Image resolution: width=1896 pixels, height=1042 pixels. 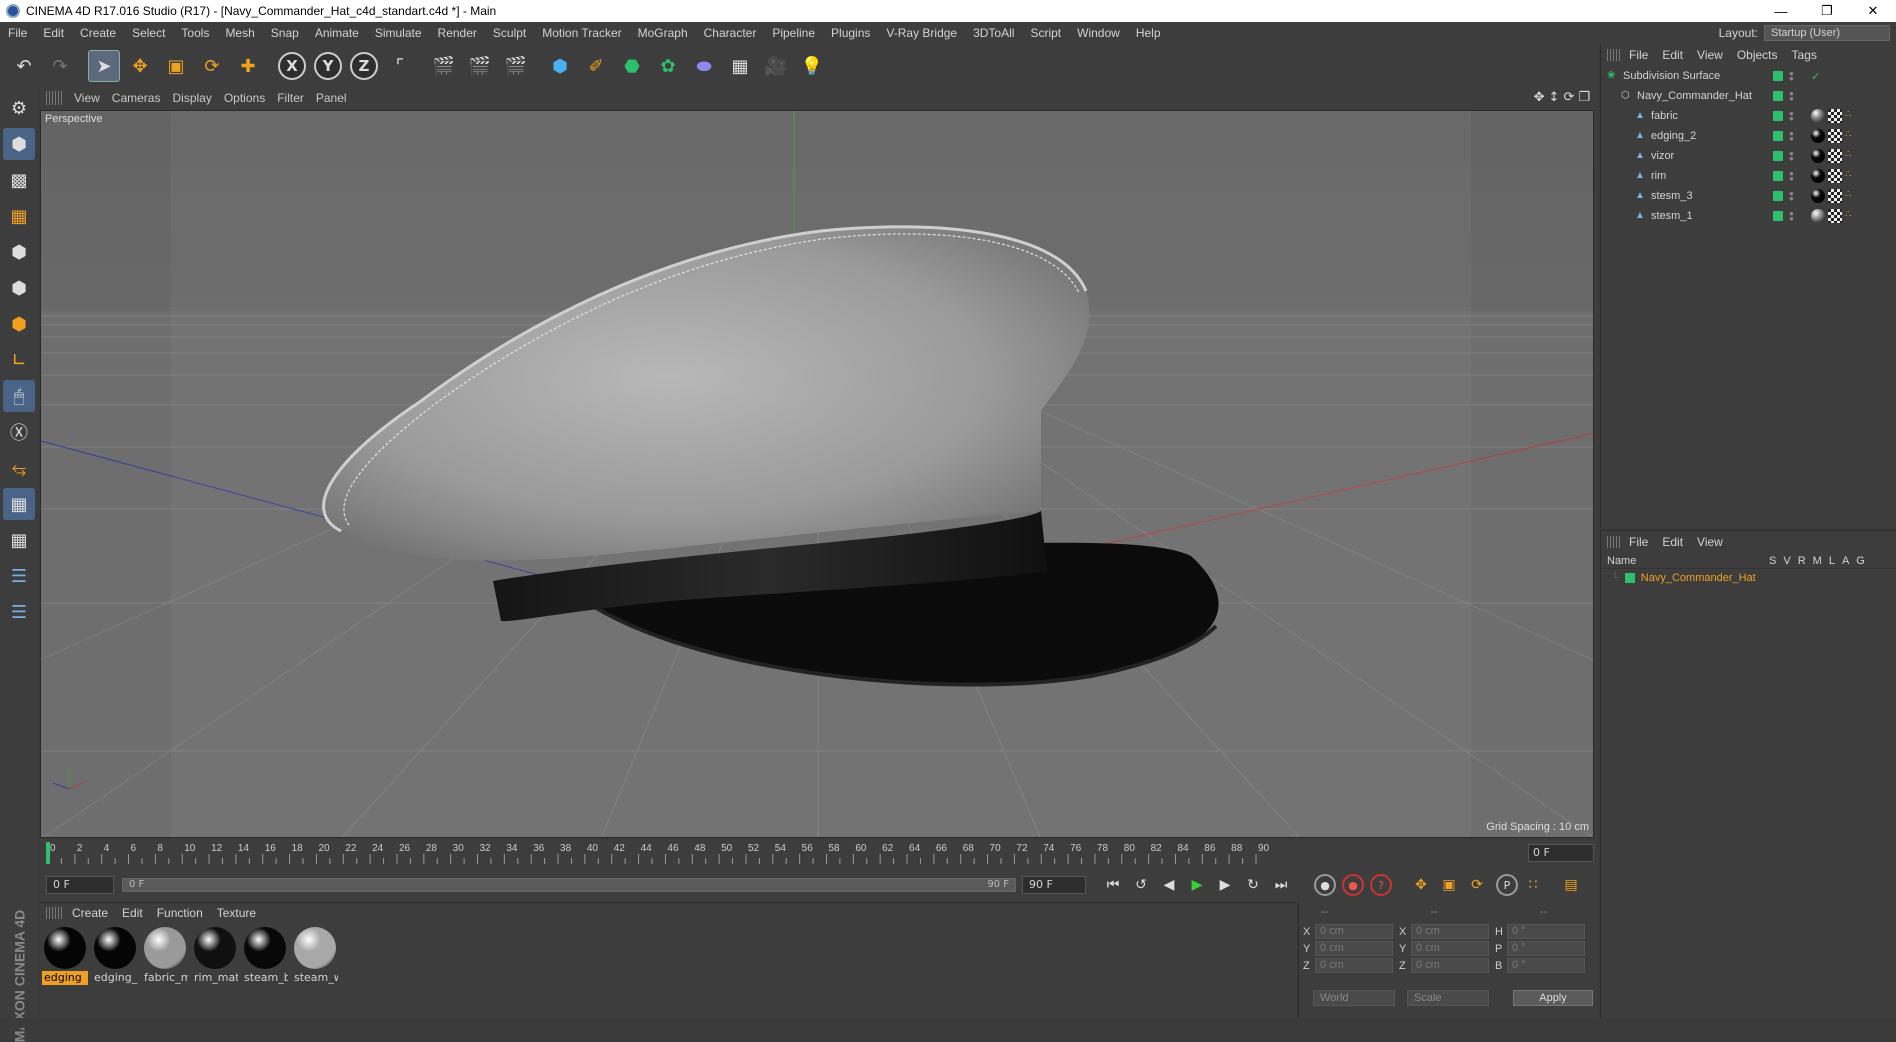 What do you see at coordinates (239, 33) in the screenshot?
I see `menu-item-mesh: Mesh` at bounding box center [239, 33].